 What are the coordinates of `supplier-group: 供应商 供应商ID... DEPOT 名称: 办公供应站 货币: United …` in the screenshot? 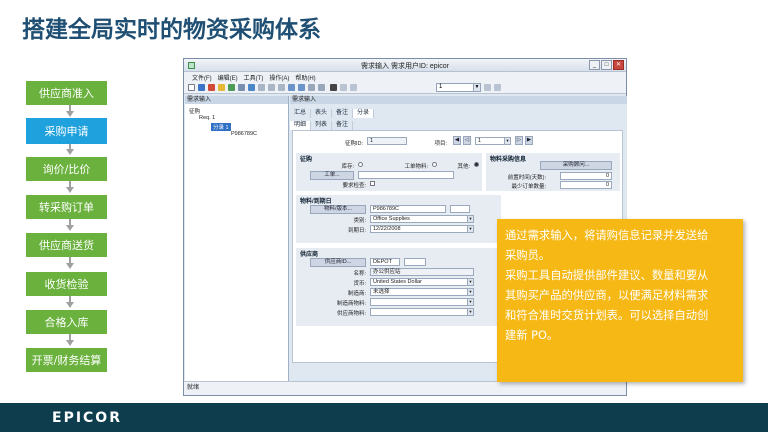 It's located at (398, 287).